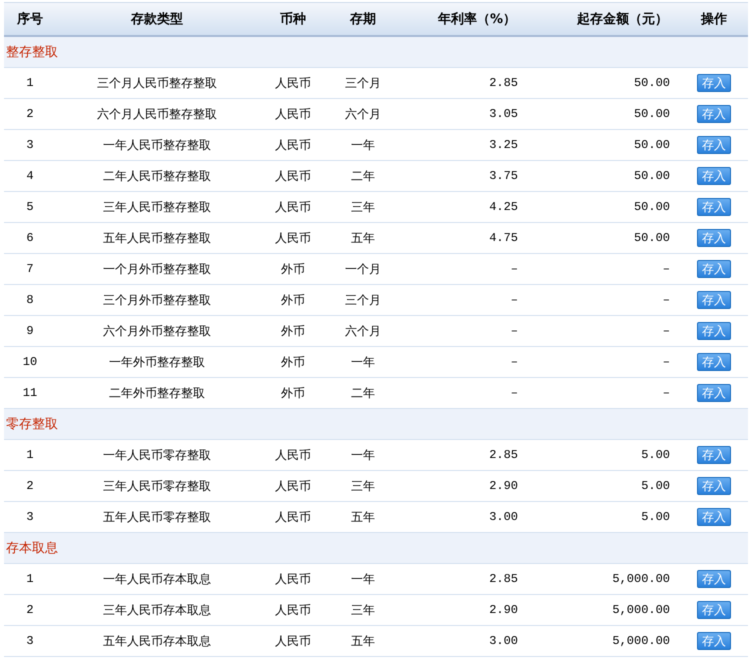 This screenshot has height=660, width=752. What do you see at coordinates (157, 176) in the screenshot?
I see `table-cell-text: 二年人民币整存整取` at bounding box center [157, 176].